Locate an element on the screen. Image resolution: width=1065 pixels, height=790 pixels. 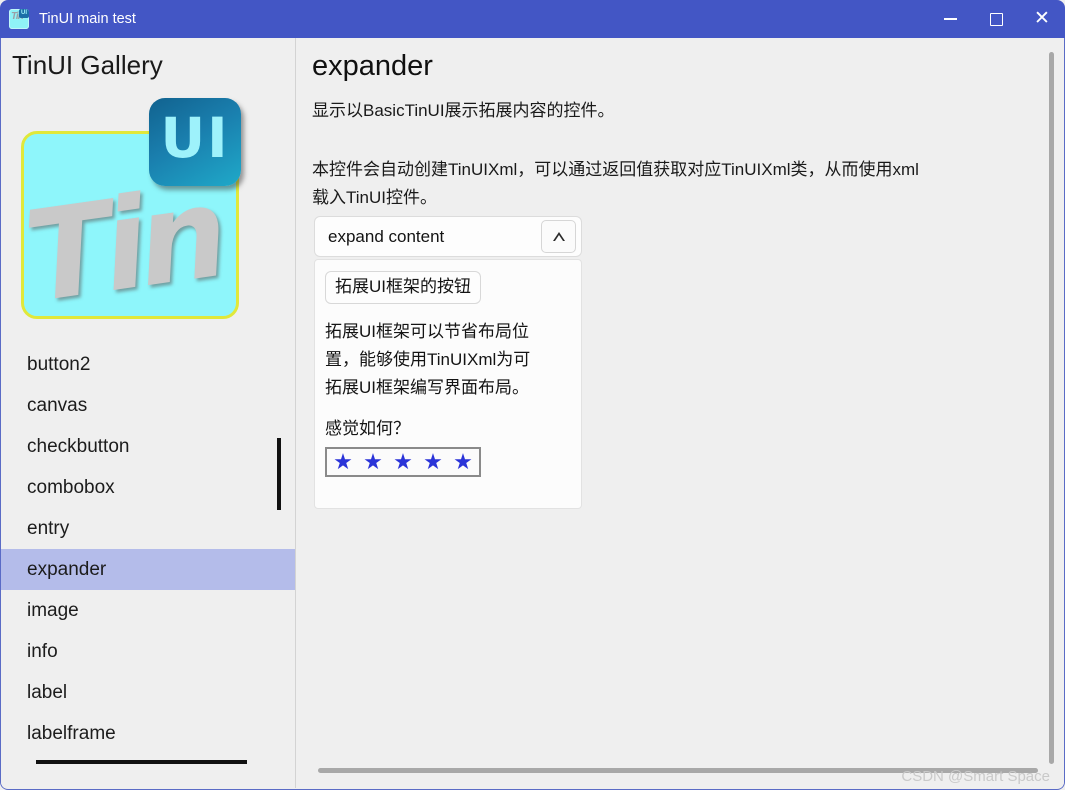
title-bar-left: Tin UI TinUI main test is located at coordinates (463, 19).